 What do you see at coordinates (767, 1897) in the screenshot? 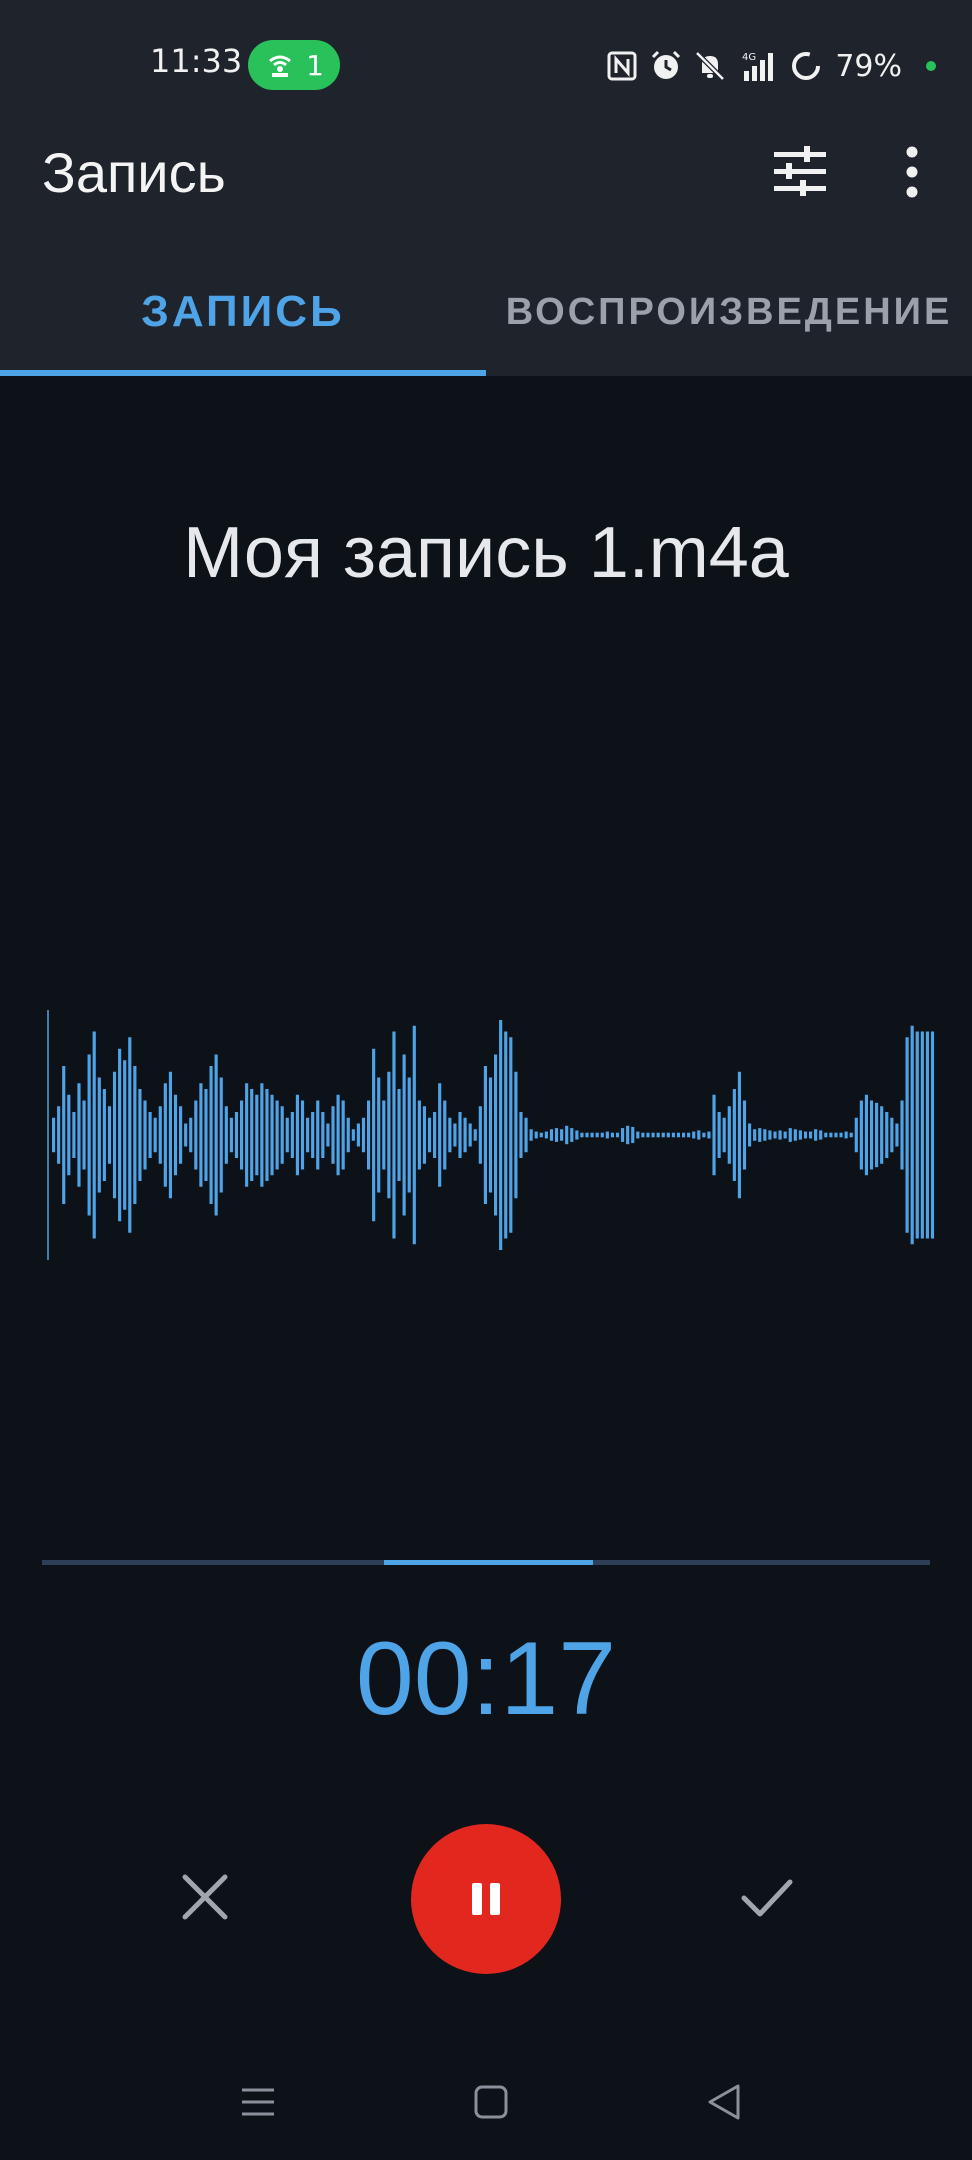
I see `check-icon` at bounding box center [767, 1897].